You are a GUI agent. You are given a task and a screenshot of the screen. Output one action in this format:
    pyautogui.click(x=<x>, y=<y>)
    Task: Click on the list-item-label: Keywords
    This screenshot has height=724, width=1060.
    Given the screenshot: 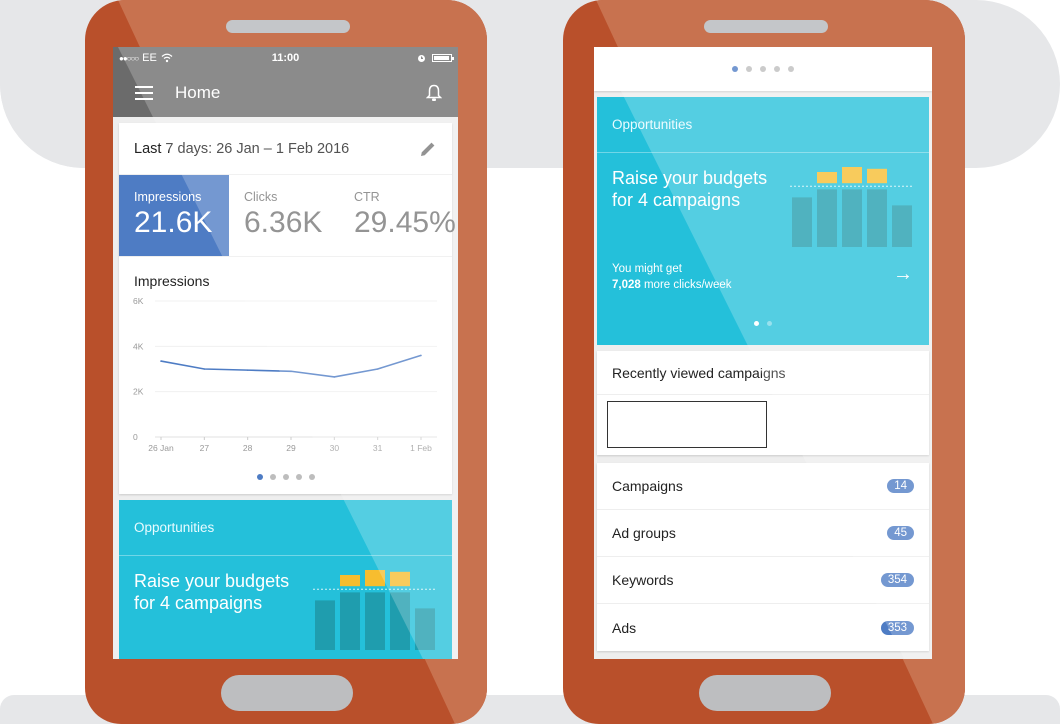 What is the action you would take?
    pyautogui.click(x=643, y=580)
    